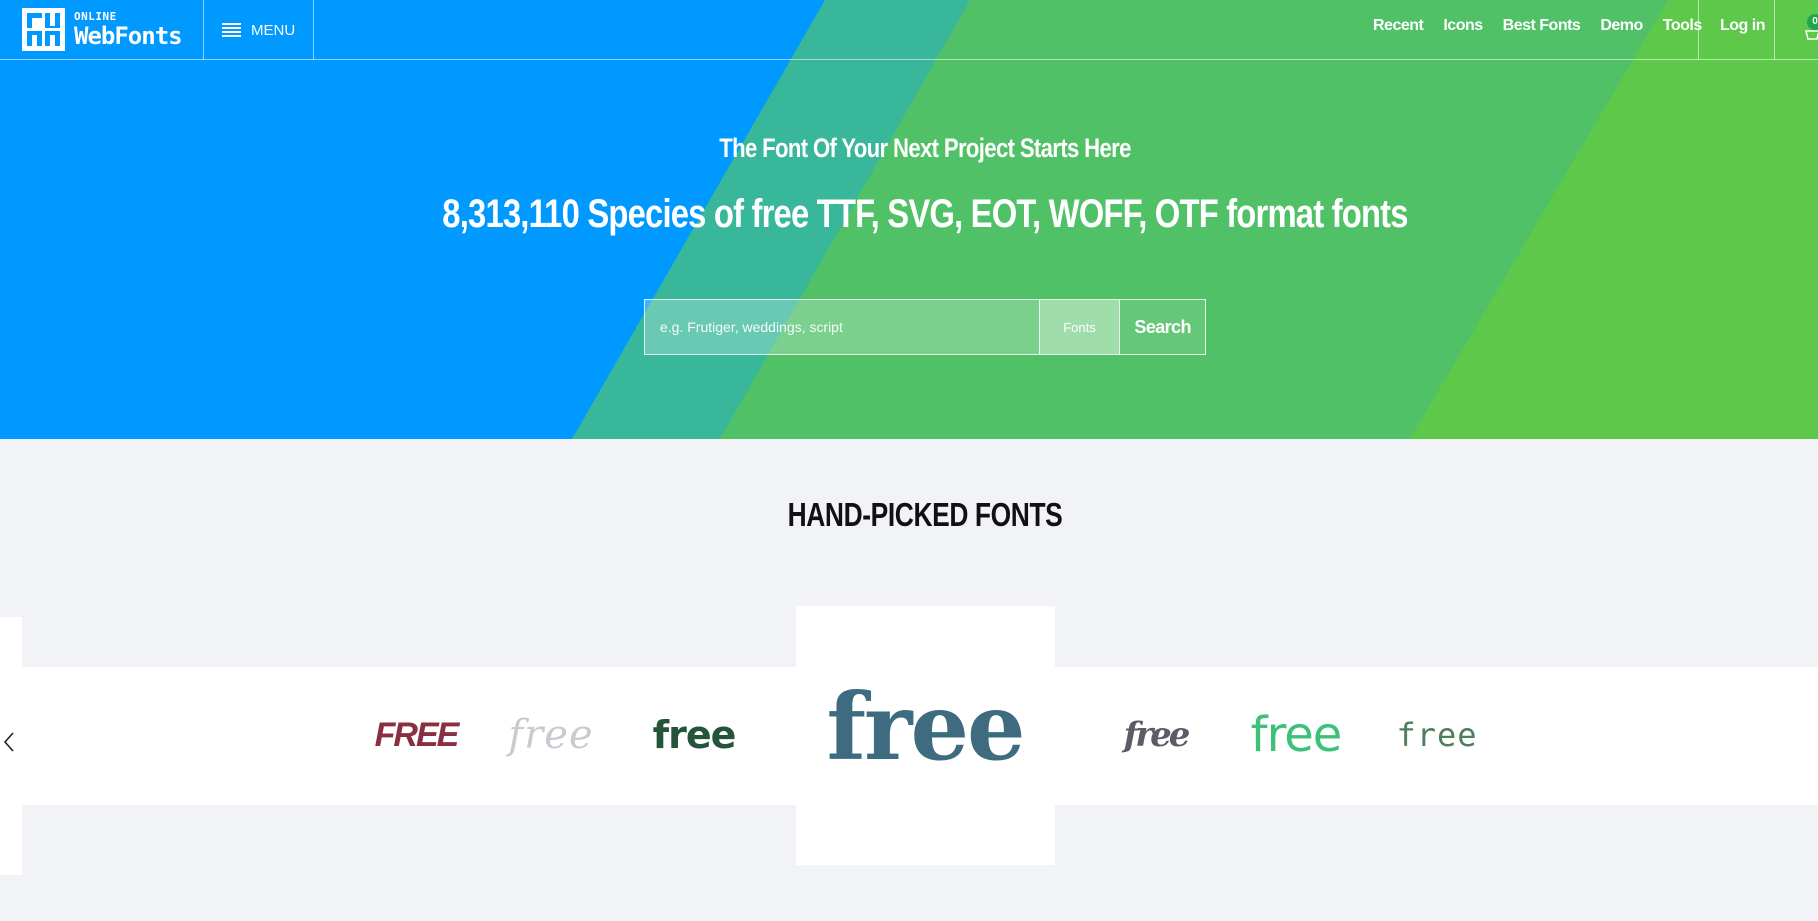 The image size is (1818, 921). I want to click on carousel-prev-button, so click(9, 742).